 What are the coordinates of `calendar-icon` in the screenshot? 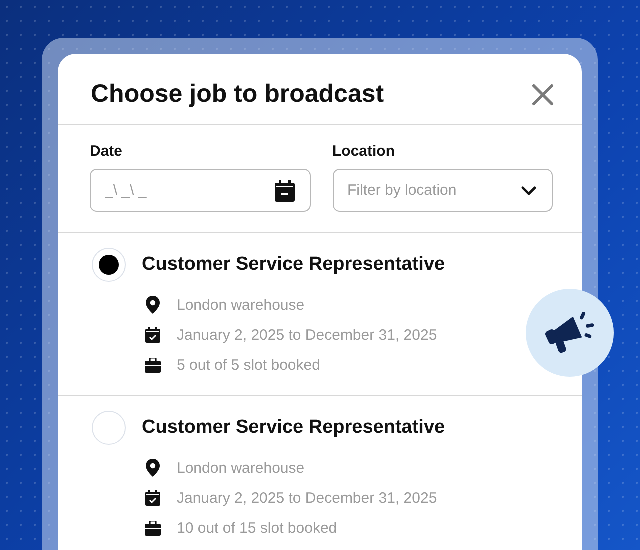 It's located at (284, 191).